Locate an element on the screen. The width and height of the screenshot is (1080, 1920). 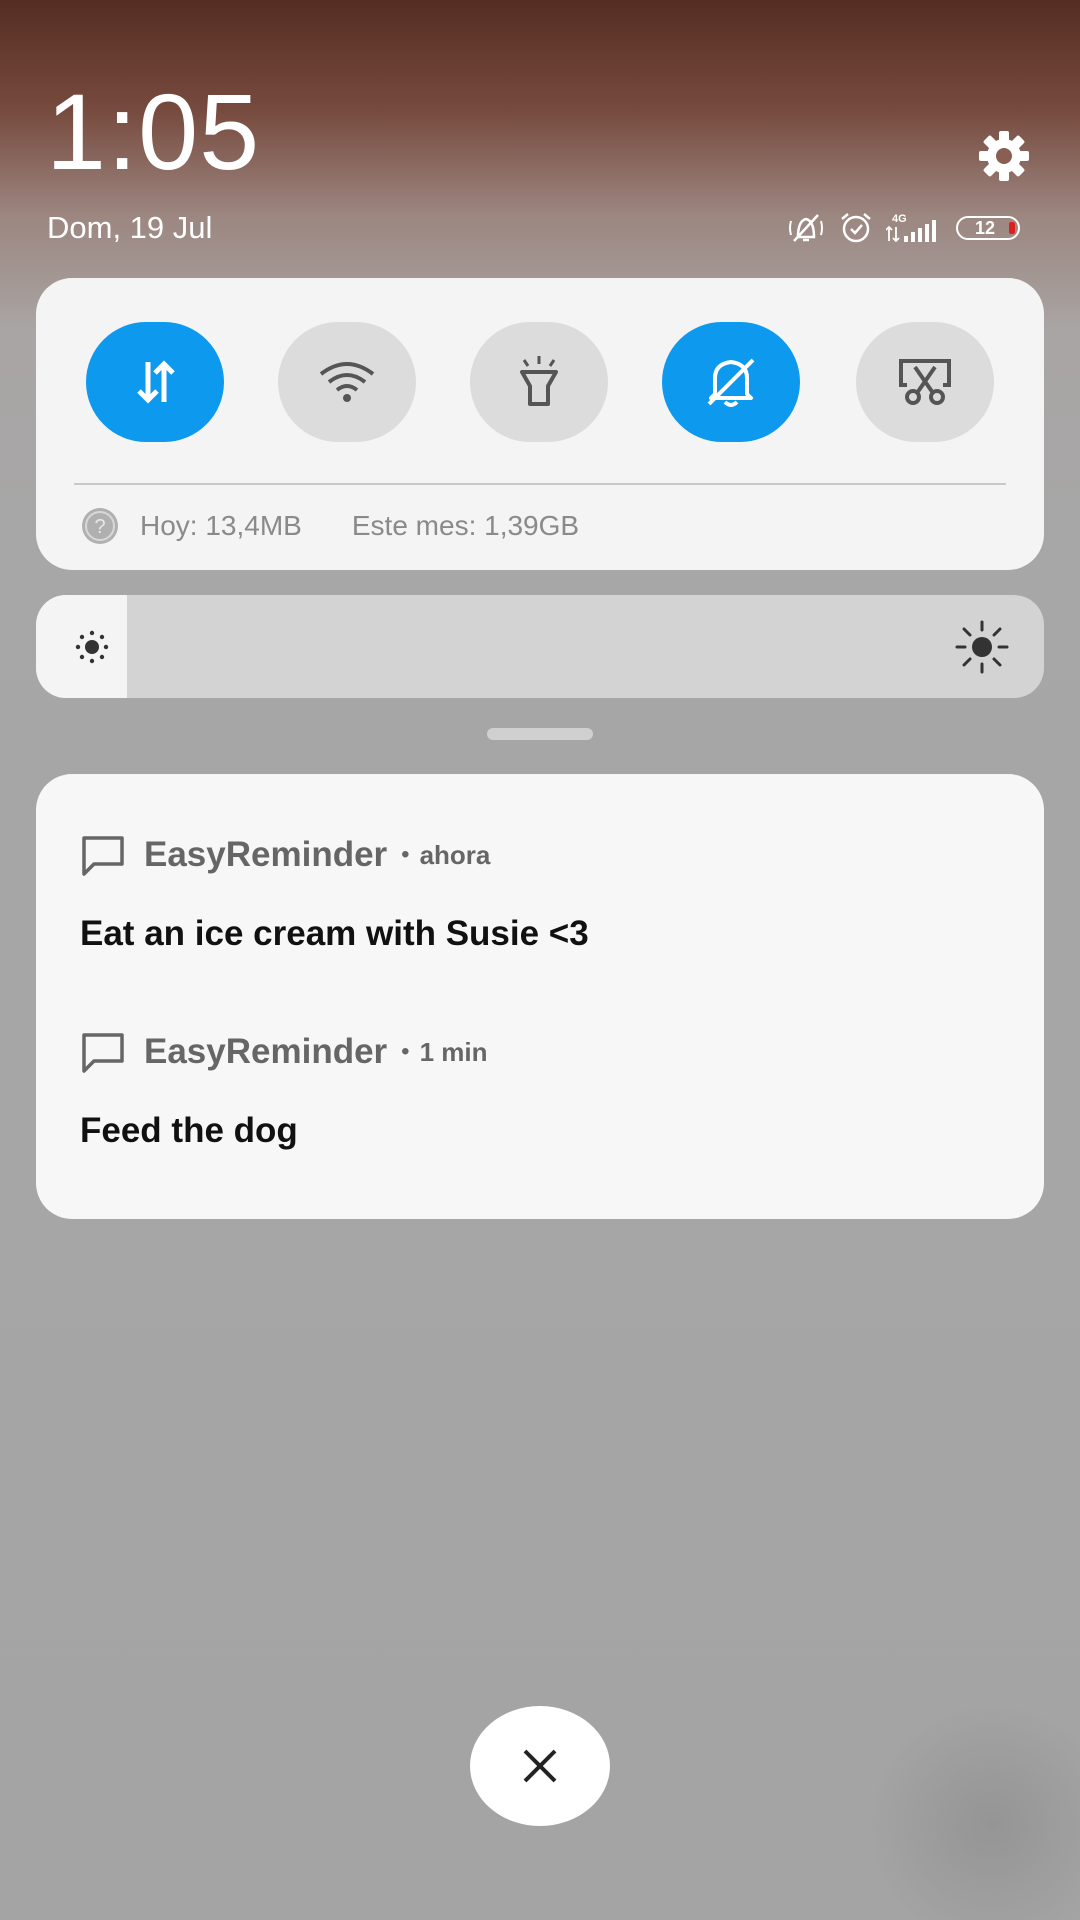
notification-item: EasyReminder • 1 min Feed the dog is located at coordinates (530, 1089).